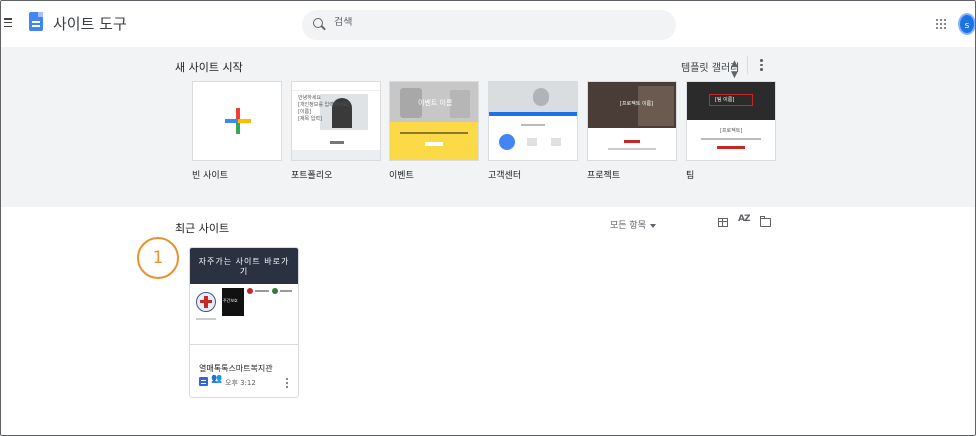  What do you see at coordinates (209, 67) in the screenshot?
I see `section-title: 새 사이트 시작` at bounding box center [209, 67].